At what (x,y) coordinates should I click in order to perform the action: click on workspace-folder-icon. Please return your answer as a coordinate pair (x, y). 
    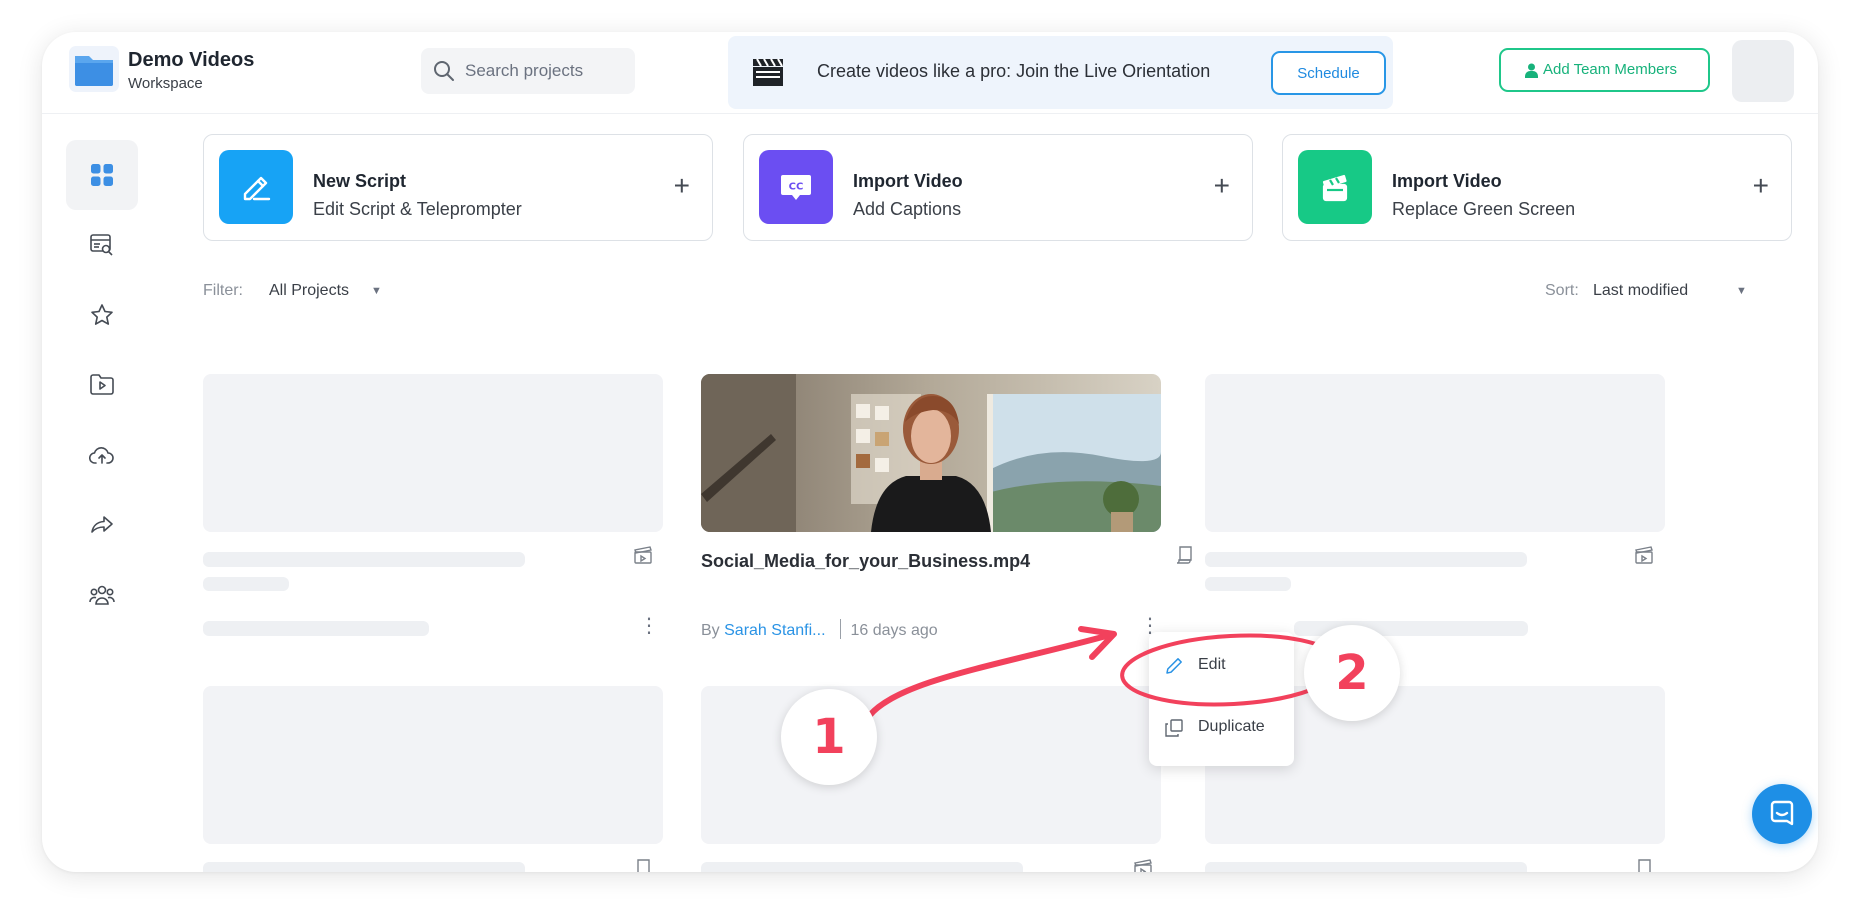
    Looking at the image, I should click on (94, 69).